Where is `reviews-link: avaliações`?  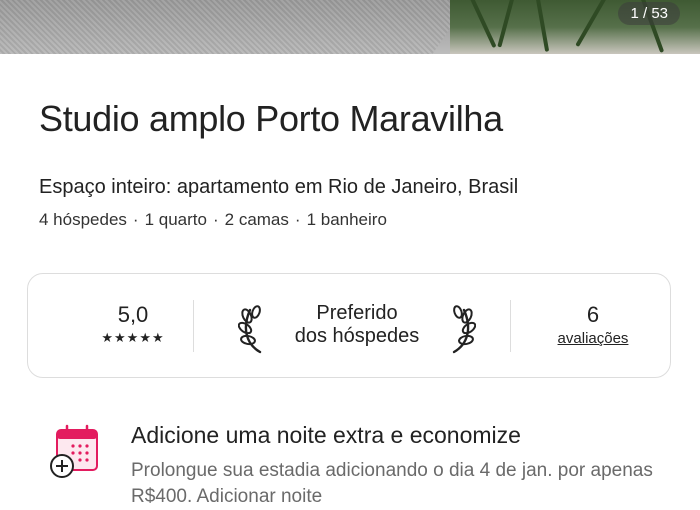
reviews-link: avaliações is located at coordinates (593, 338).